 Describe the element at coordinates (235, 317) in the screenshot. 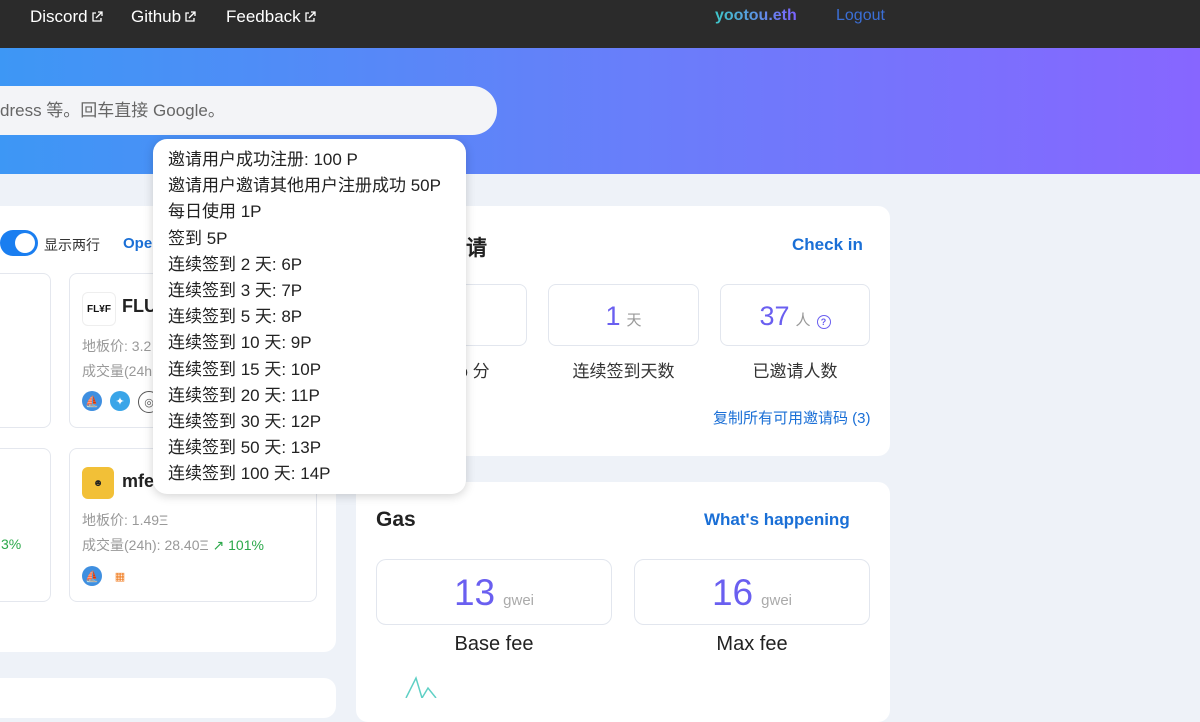

I see `tooltip-line: 连续签到 5 天: 8P` at that location.